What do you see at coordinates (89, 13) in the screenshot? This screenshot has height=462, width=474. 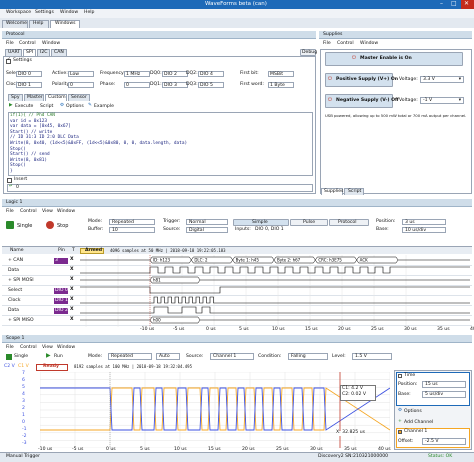 I see `menu-help: Help` at bounding box center [89, 13].